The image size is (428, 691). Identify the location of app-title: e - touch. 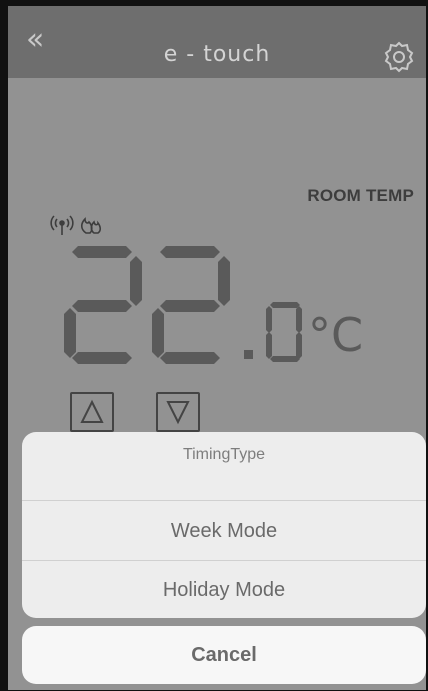
(217, 54).